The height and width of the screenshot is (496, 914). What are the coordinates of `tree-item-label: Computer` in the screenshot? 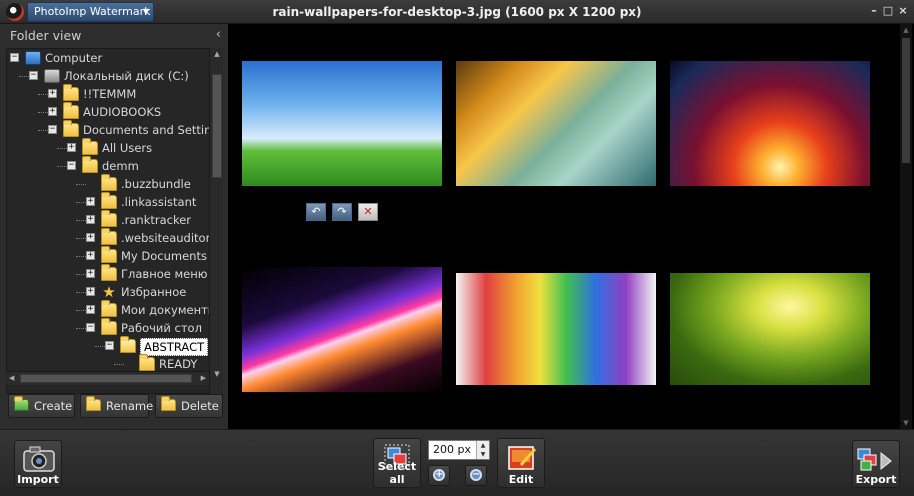 It's located at (74, 58).